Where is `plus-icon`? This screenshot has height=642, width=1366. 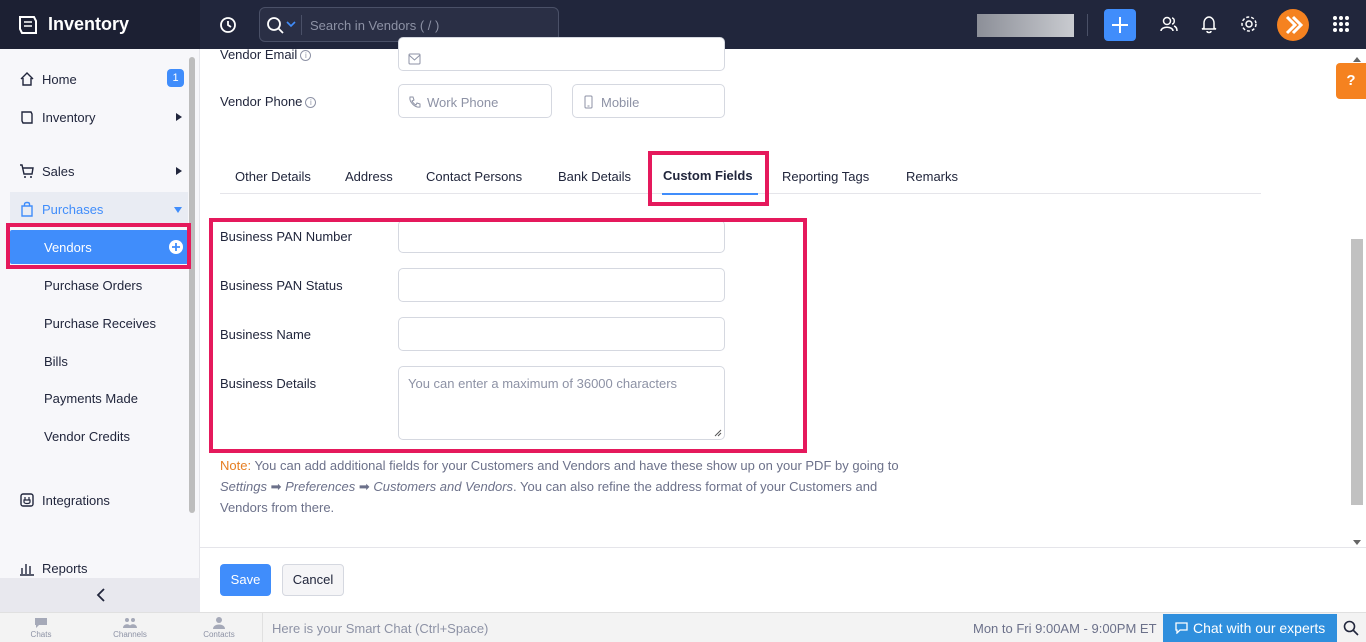
plus-icon is located at coordinates (1120, 25).